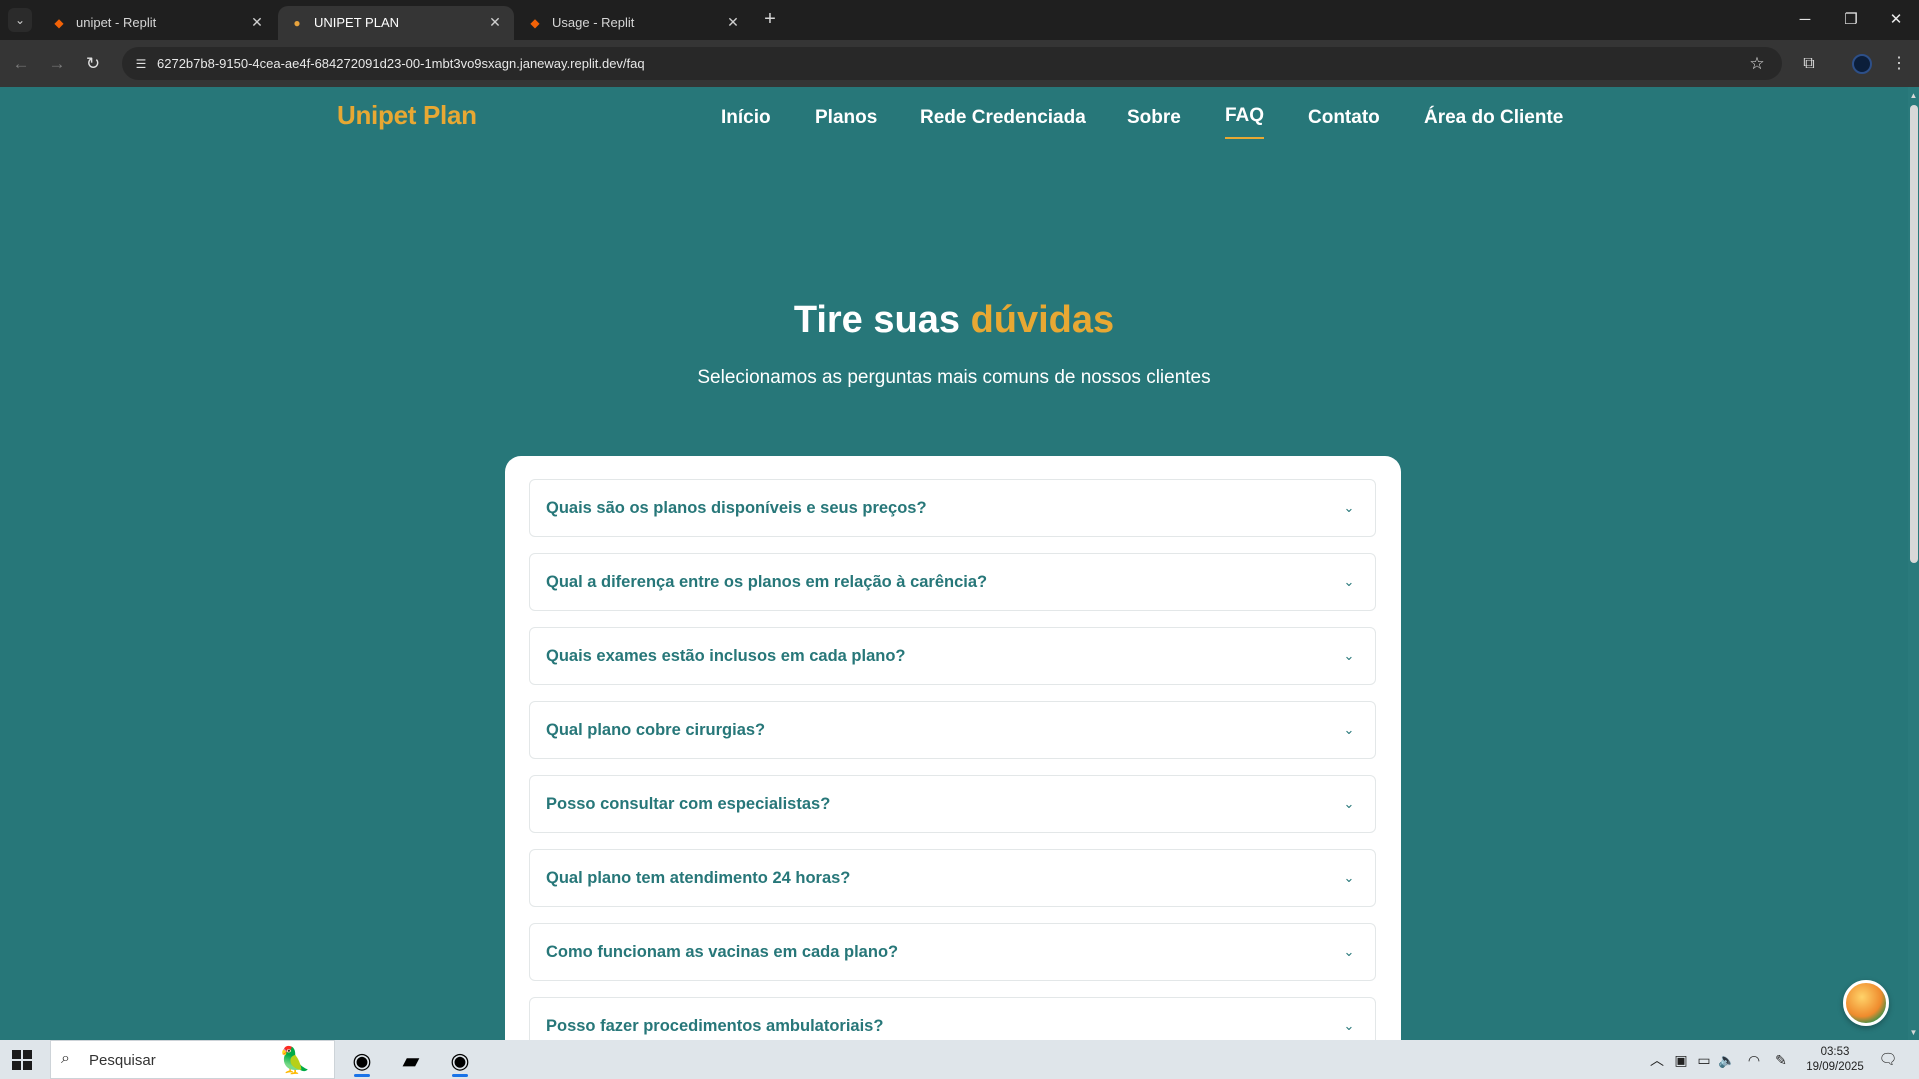 This screenshot has width=1919, height=1079. I want to click on search-highlight-mascot-icon: 🦜, so click(295, 1060).